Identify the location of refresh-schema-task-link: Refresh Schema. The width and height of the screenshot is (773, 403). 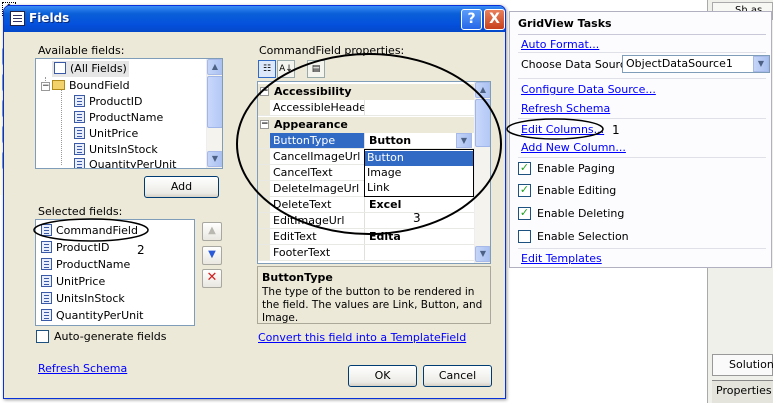
(565, 108).